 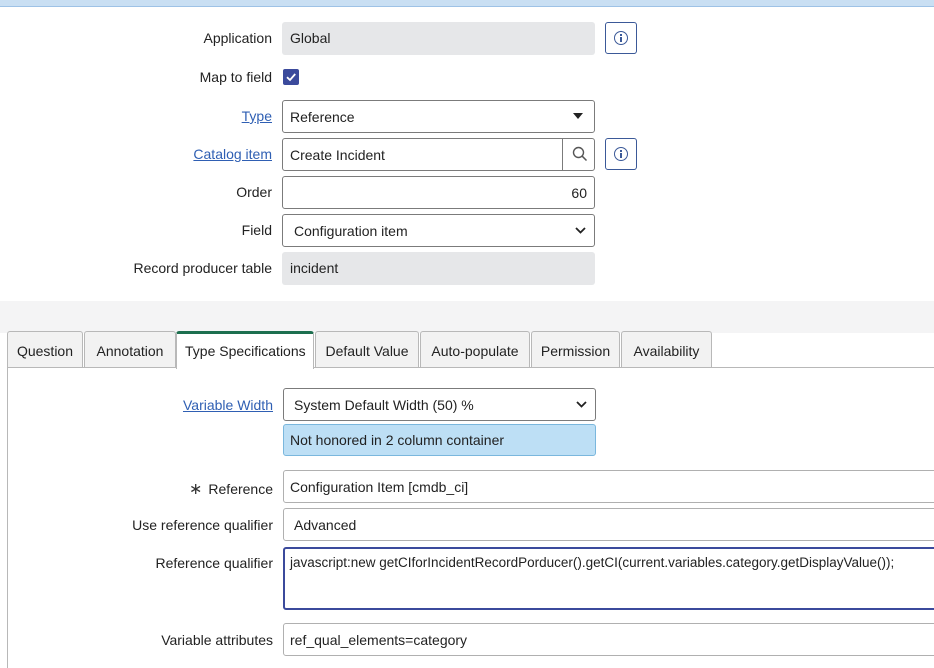 What do you see at coordinates (467, 317) in the screenshot?
I see `section-separator` at bounding box center [467, 317].